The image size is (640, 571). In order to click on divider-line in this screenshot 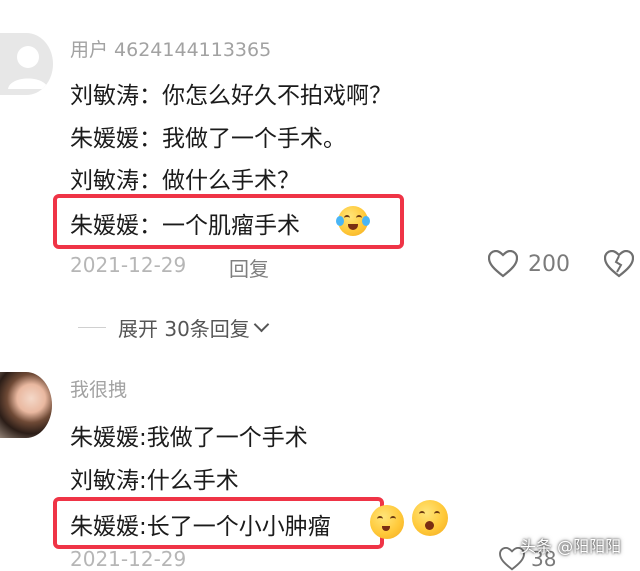, I will do `click(92, 327)`.